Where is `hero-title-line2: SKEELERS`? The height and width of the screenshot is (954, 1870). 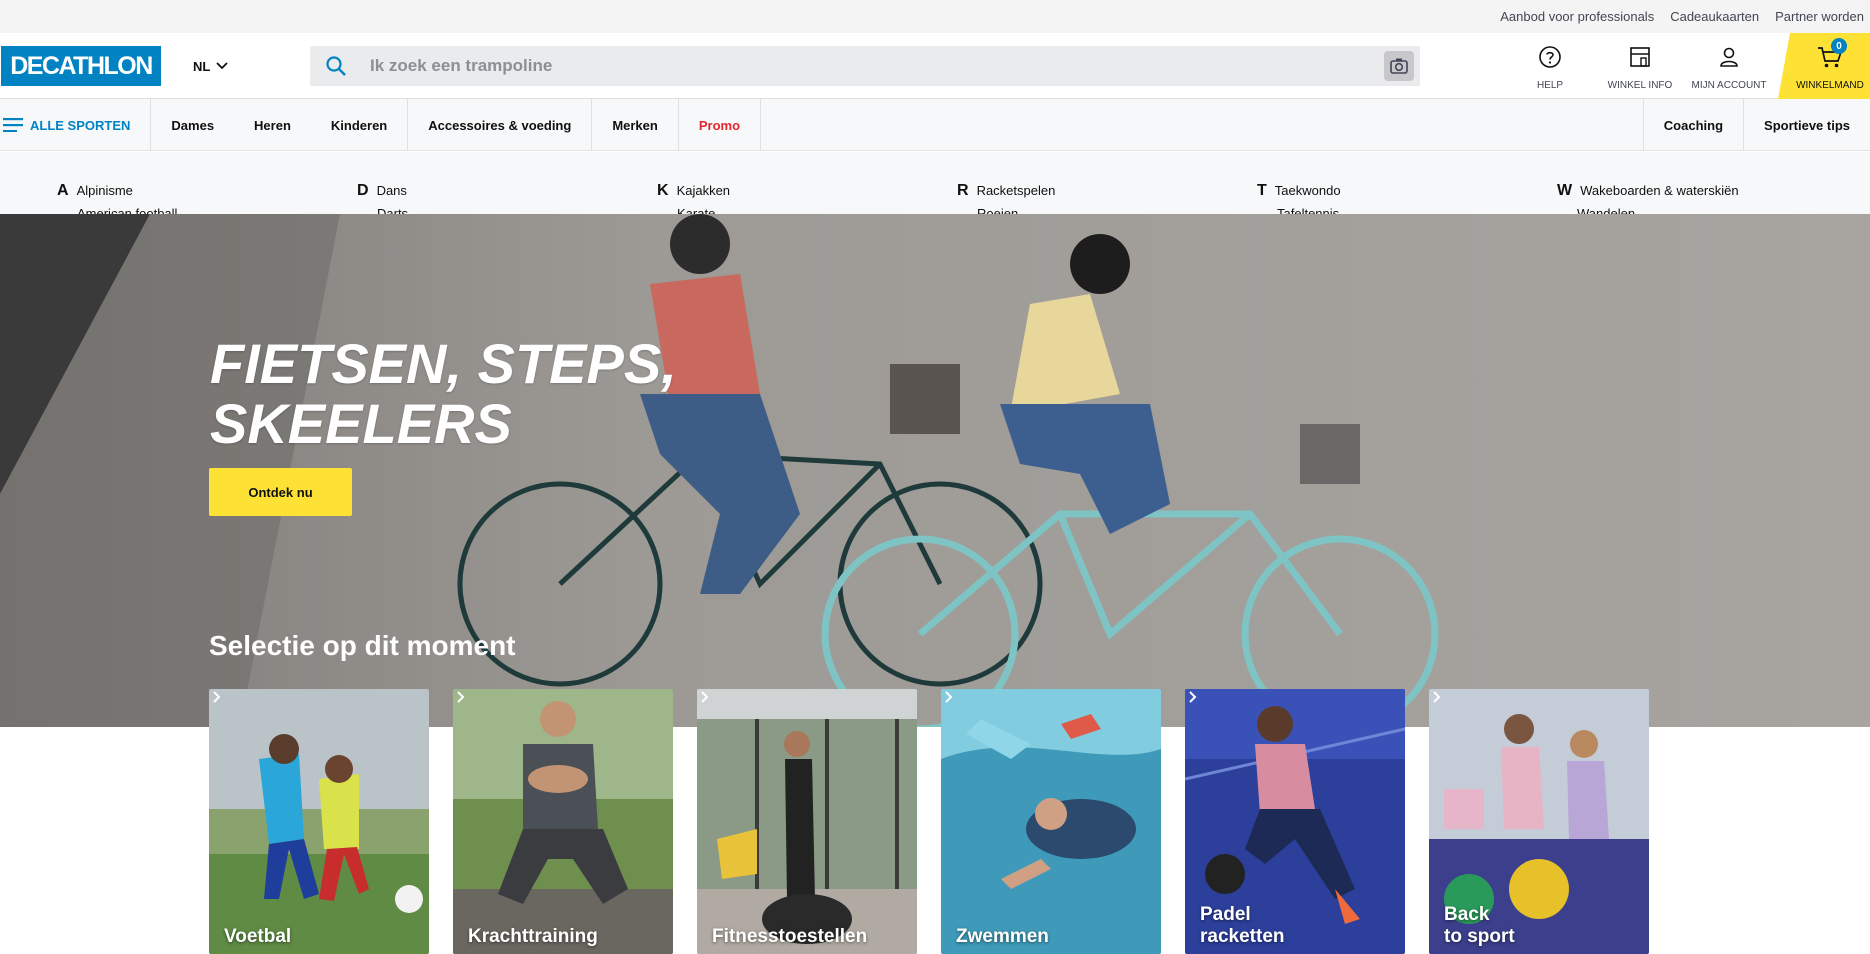
hero-title-line2: SKEELERS is located at coordinates (361, 423).